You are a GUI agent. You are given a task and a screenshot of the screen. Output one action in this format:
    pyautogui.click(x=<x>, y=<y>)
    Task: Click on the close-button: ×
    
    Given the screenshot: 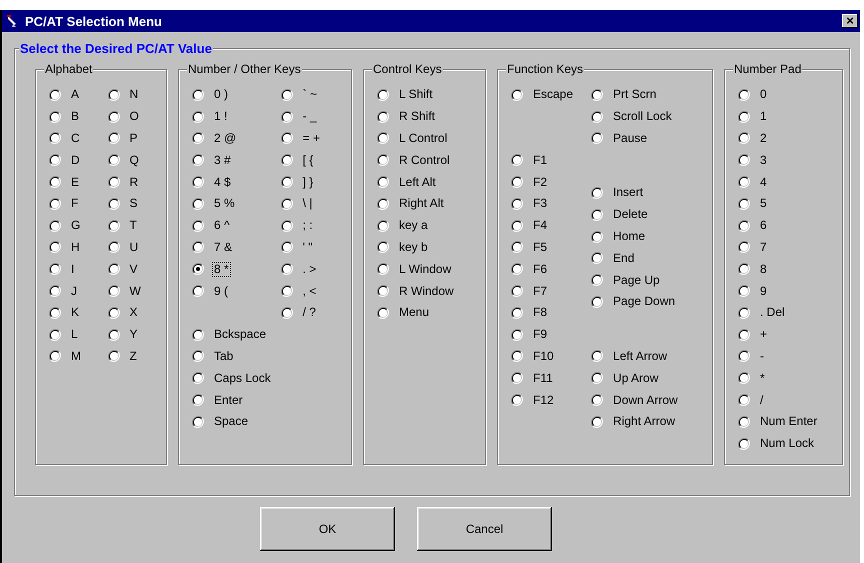 What is the action you would take?
    pyautogui.click(x=850, y=21)
    